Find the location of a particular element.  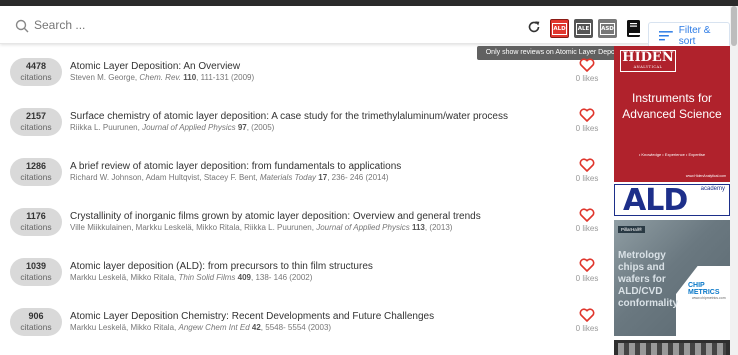

paper-volume: 17 is located at coordinates (323, 177).